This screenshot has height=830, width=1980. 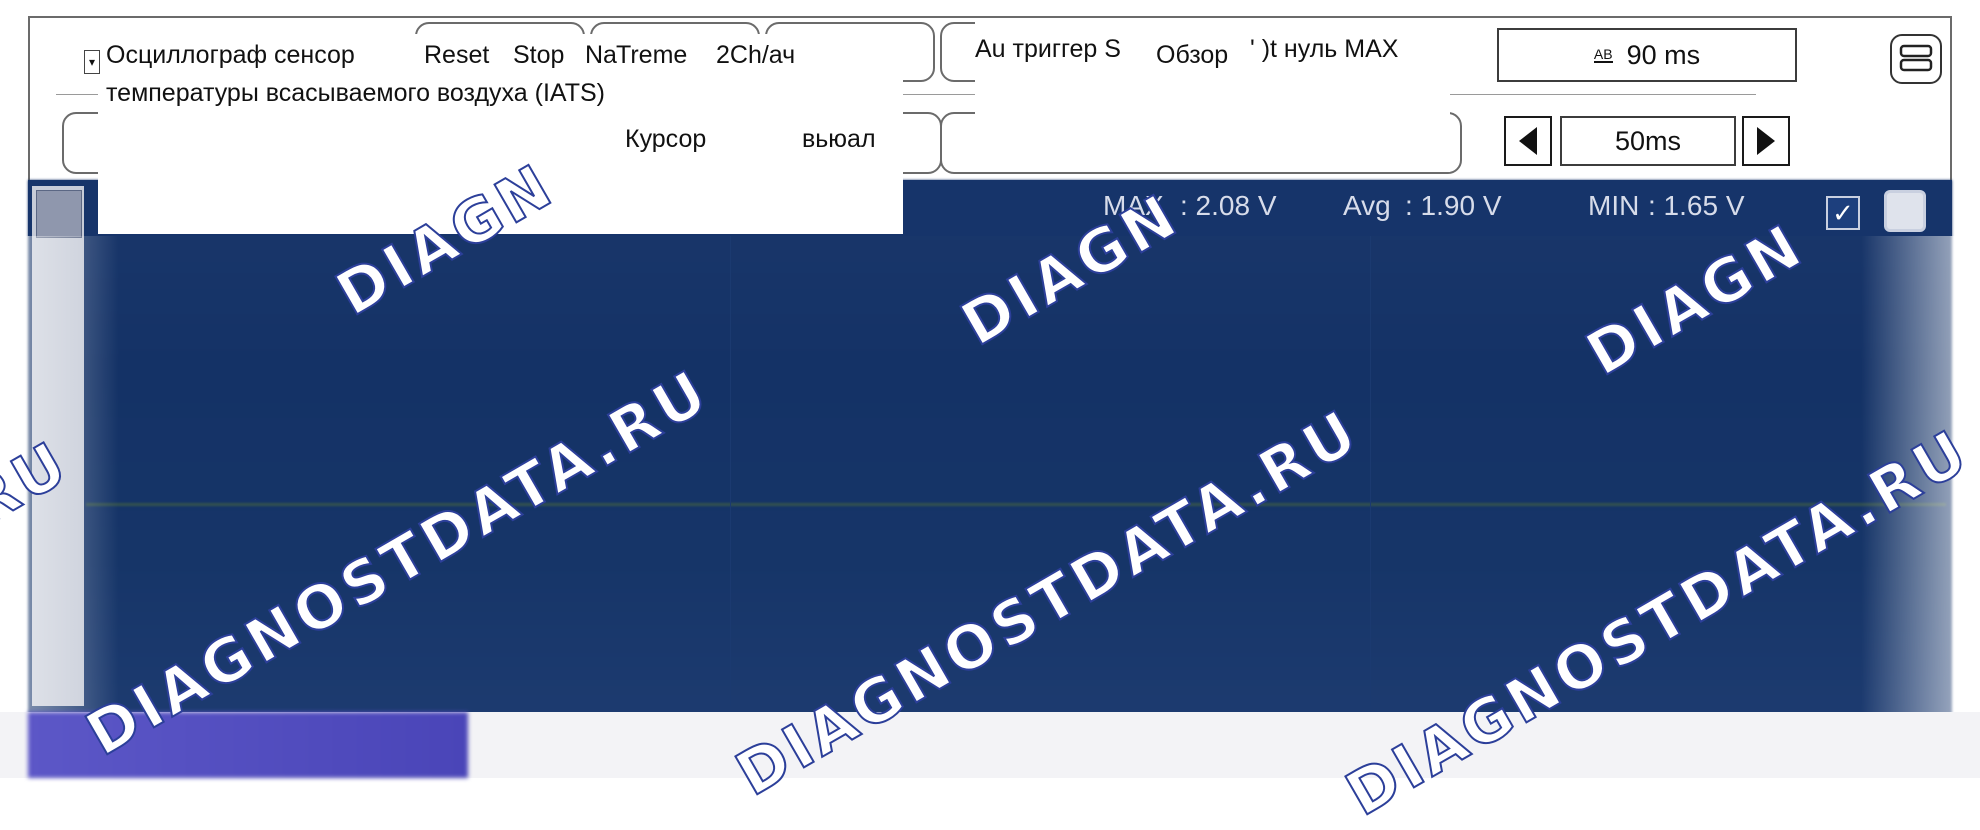 I want to click on checkbox-icon: ✓, so click(x=1843, y=212).